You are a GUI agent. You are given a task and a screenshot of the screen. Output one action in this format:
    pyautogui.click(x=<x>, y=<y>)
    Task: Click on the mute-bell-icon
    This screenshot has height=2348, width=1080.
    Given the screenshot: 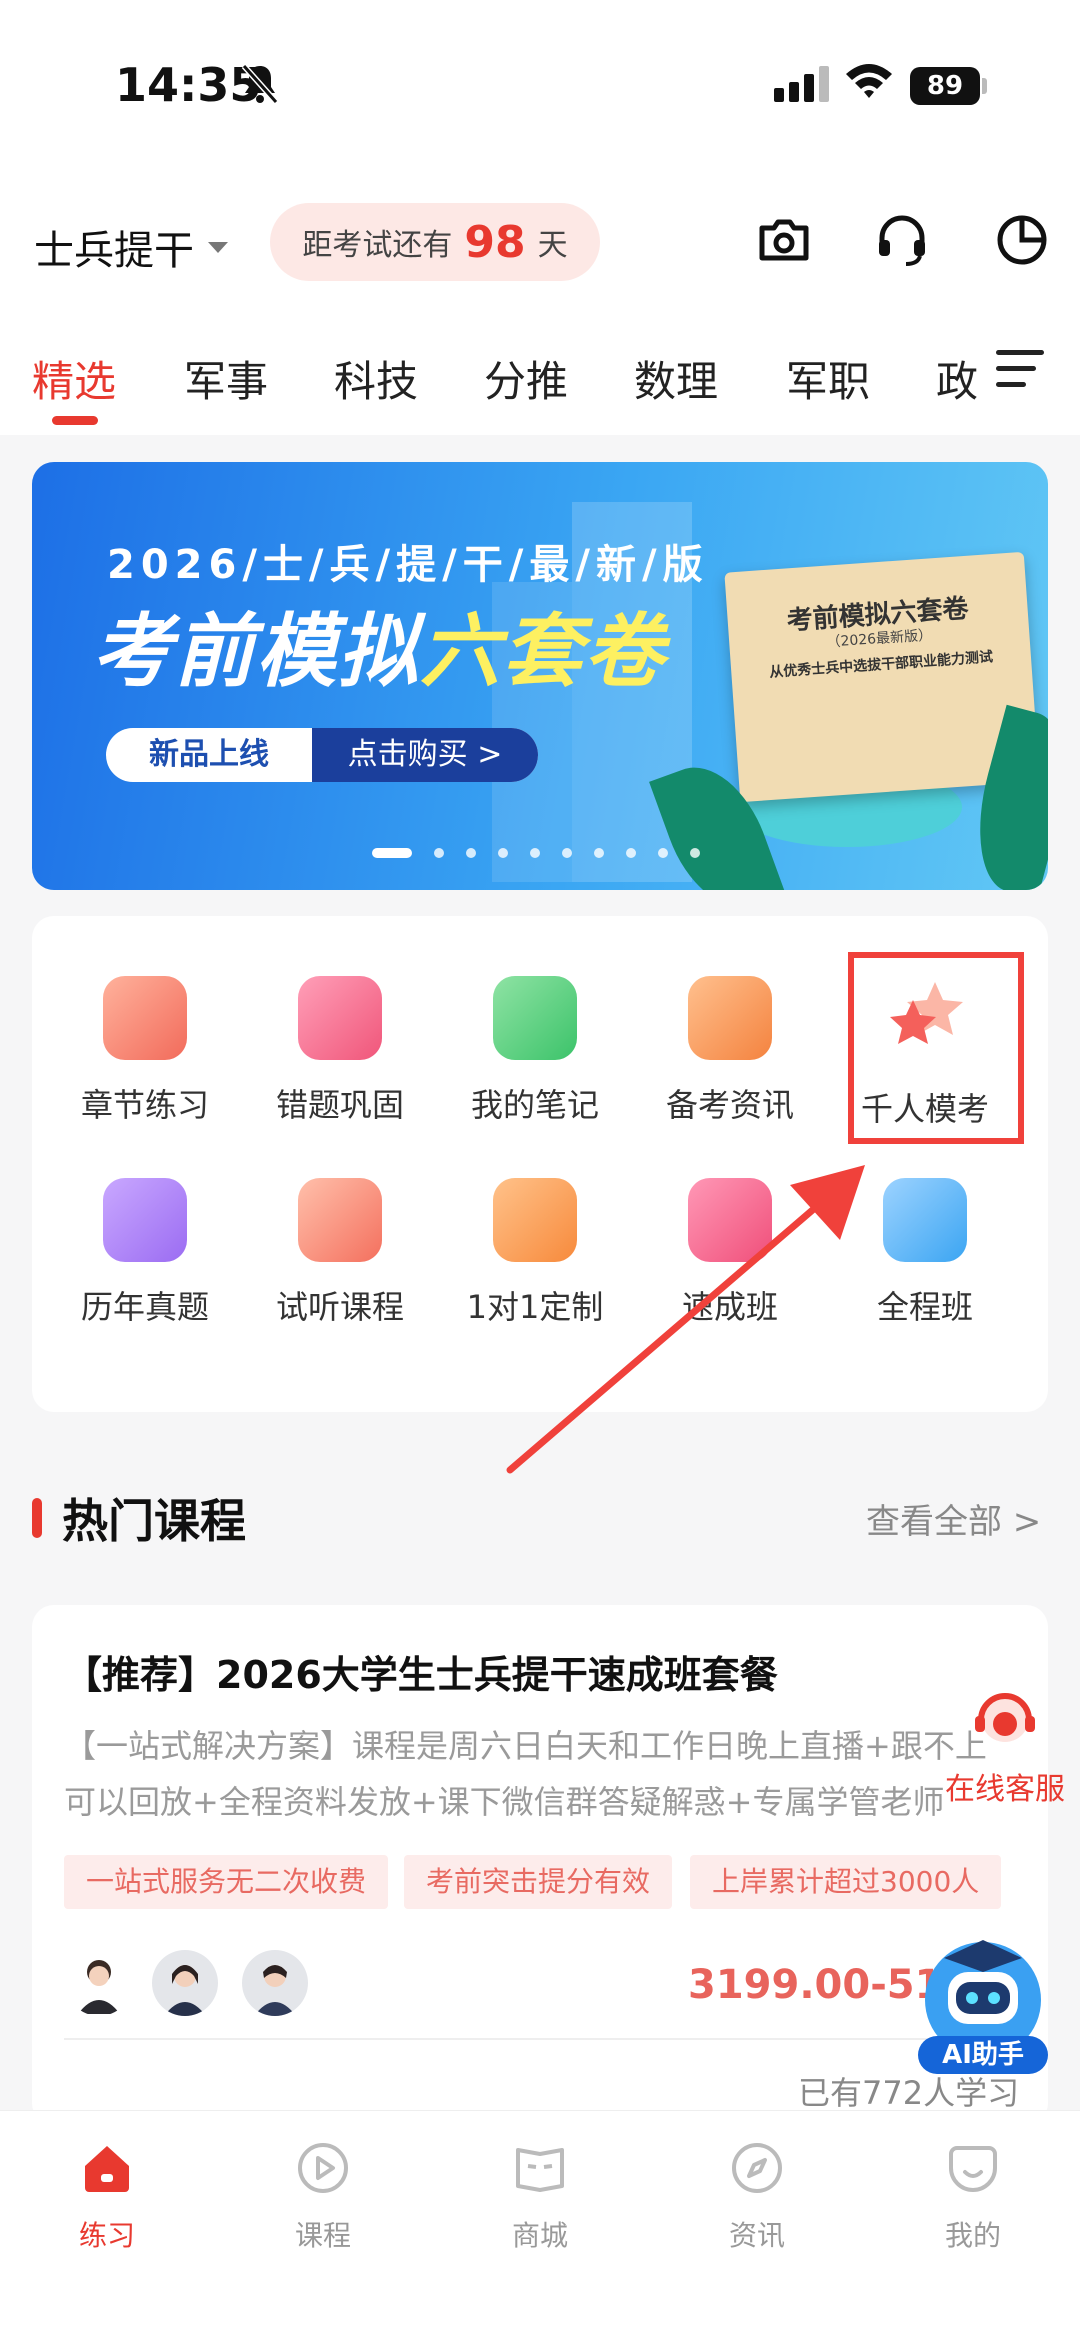 What is the action you would take?
    pyautogui.click(x=260, y=84)
    